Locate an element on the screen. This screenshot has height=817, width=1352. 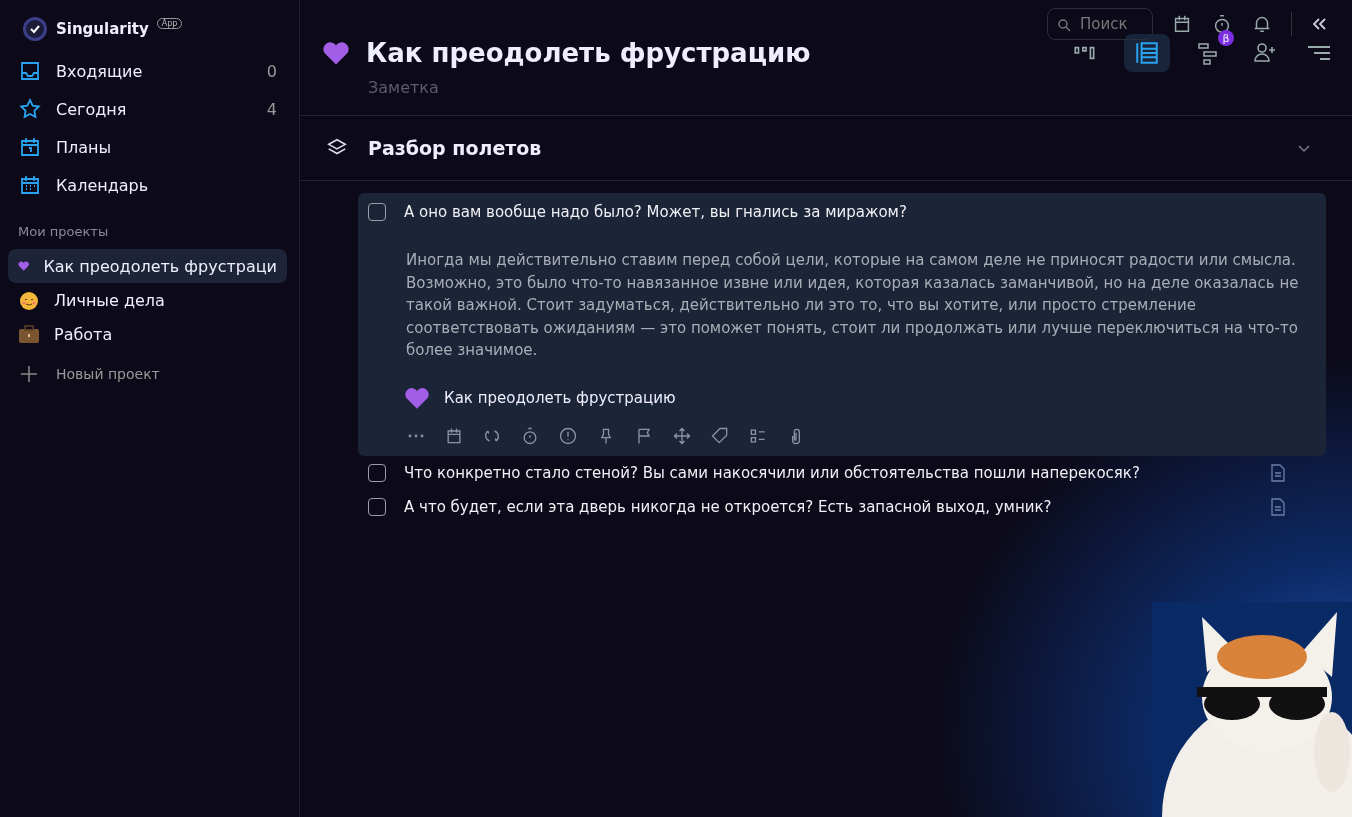
tag-icon is located at coordinates (720, 435).